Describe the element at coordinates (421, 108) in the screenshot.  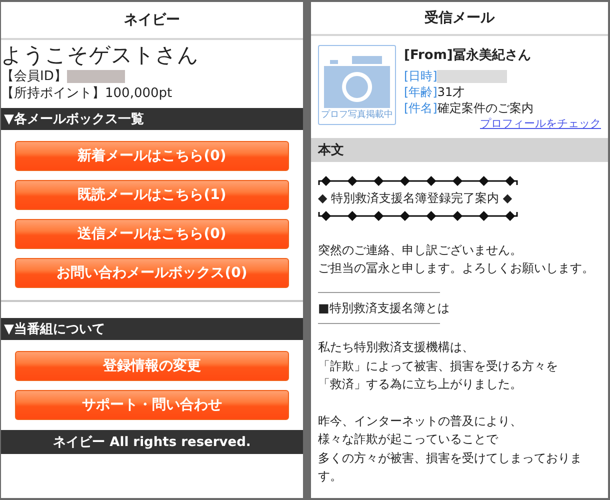
I see `field-label: [件名]` at that location.